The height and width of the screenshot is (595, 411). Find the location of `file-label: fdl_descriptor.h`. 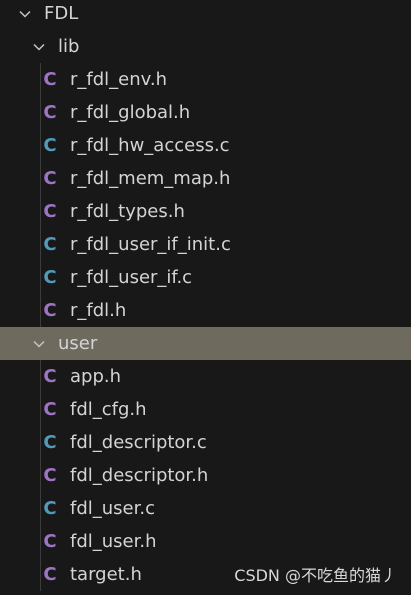

file-label: fdl_descriptor.h is located at coordinates (139, 475).